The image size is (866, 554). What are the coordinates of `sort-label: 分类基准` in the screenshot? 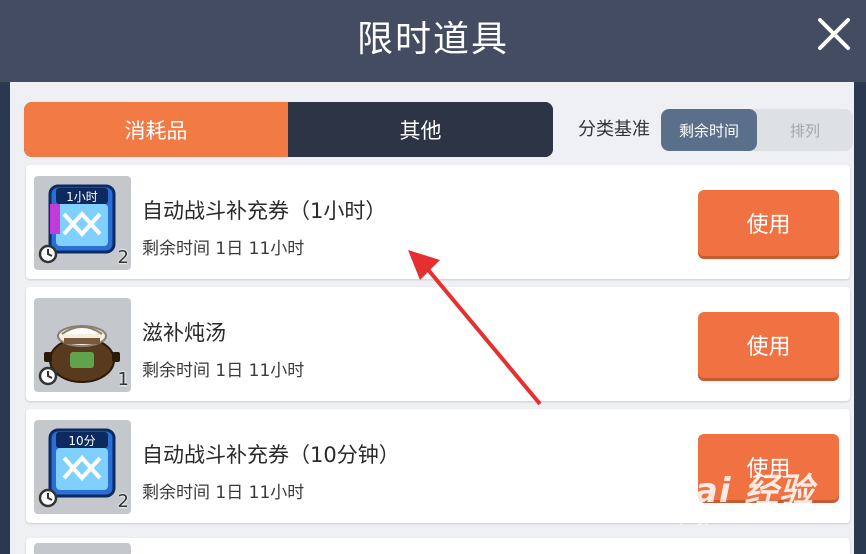 It's located at (614, 129).